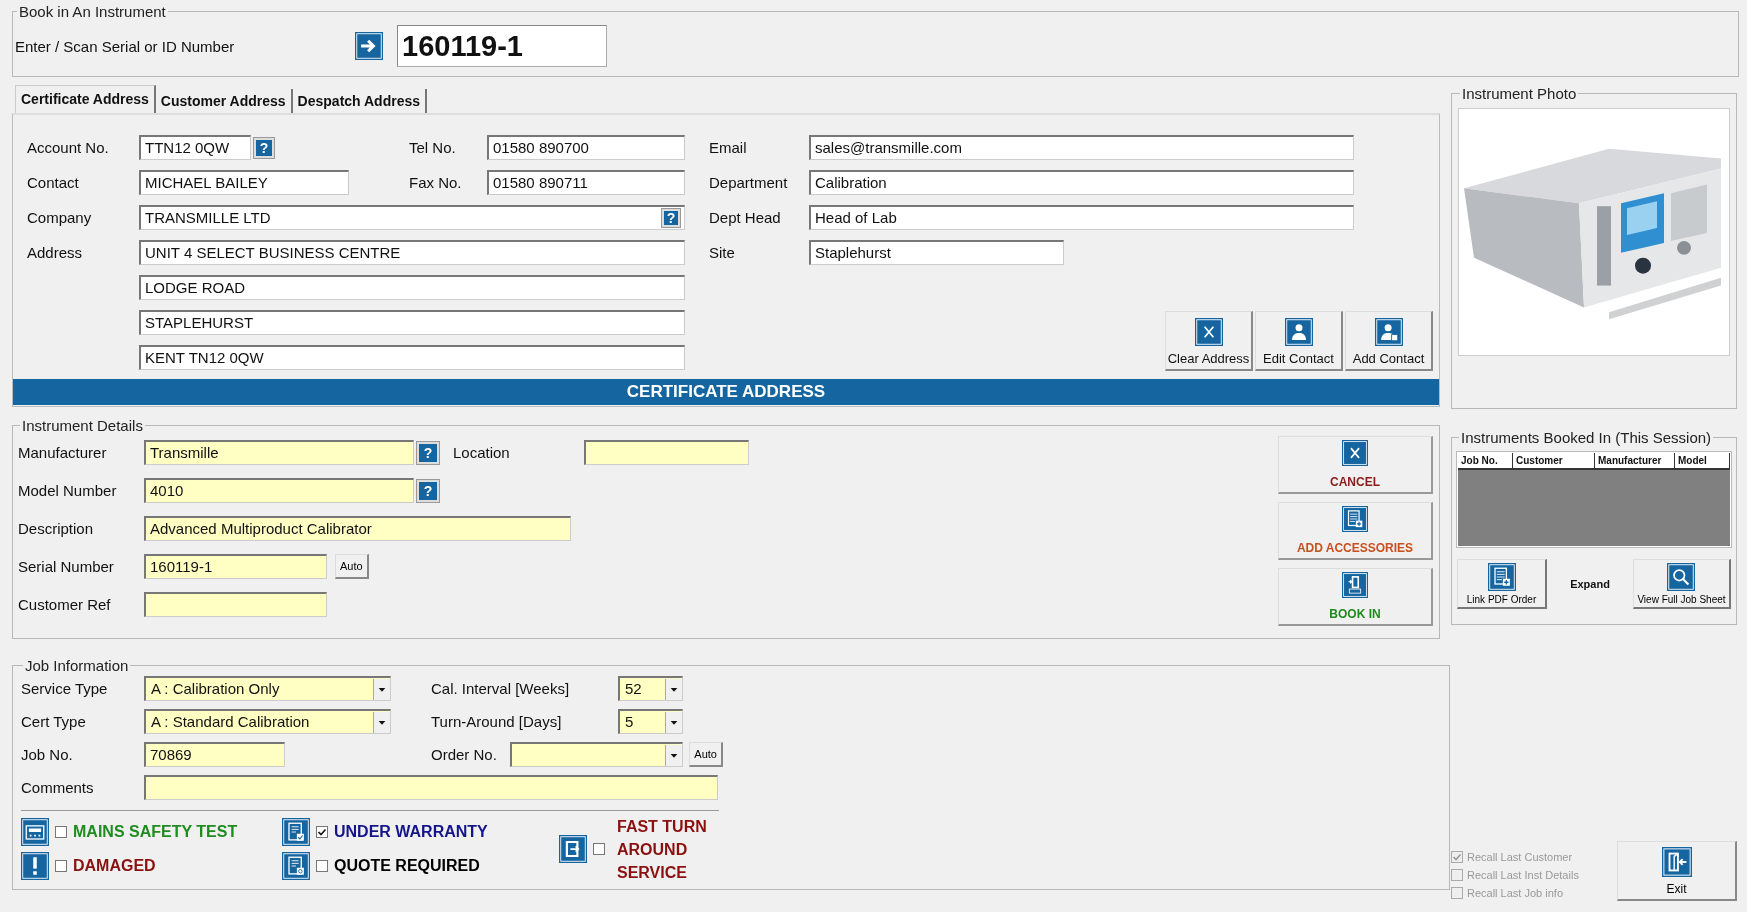  What do you see at coordinates (586, 182) in the screenshot?
I see `text-field: 01580 890711` at bounding box center [586, 182].